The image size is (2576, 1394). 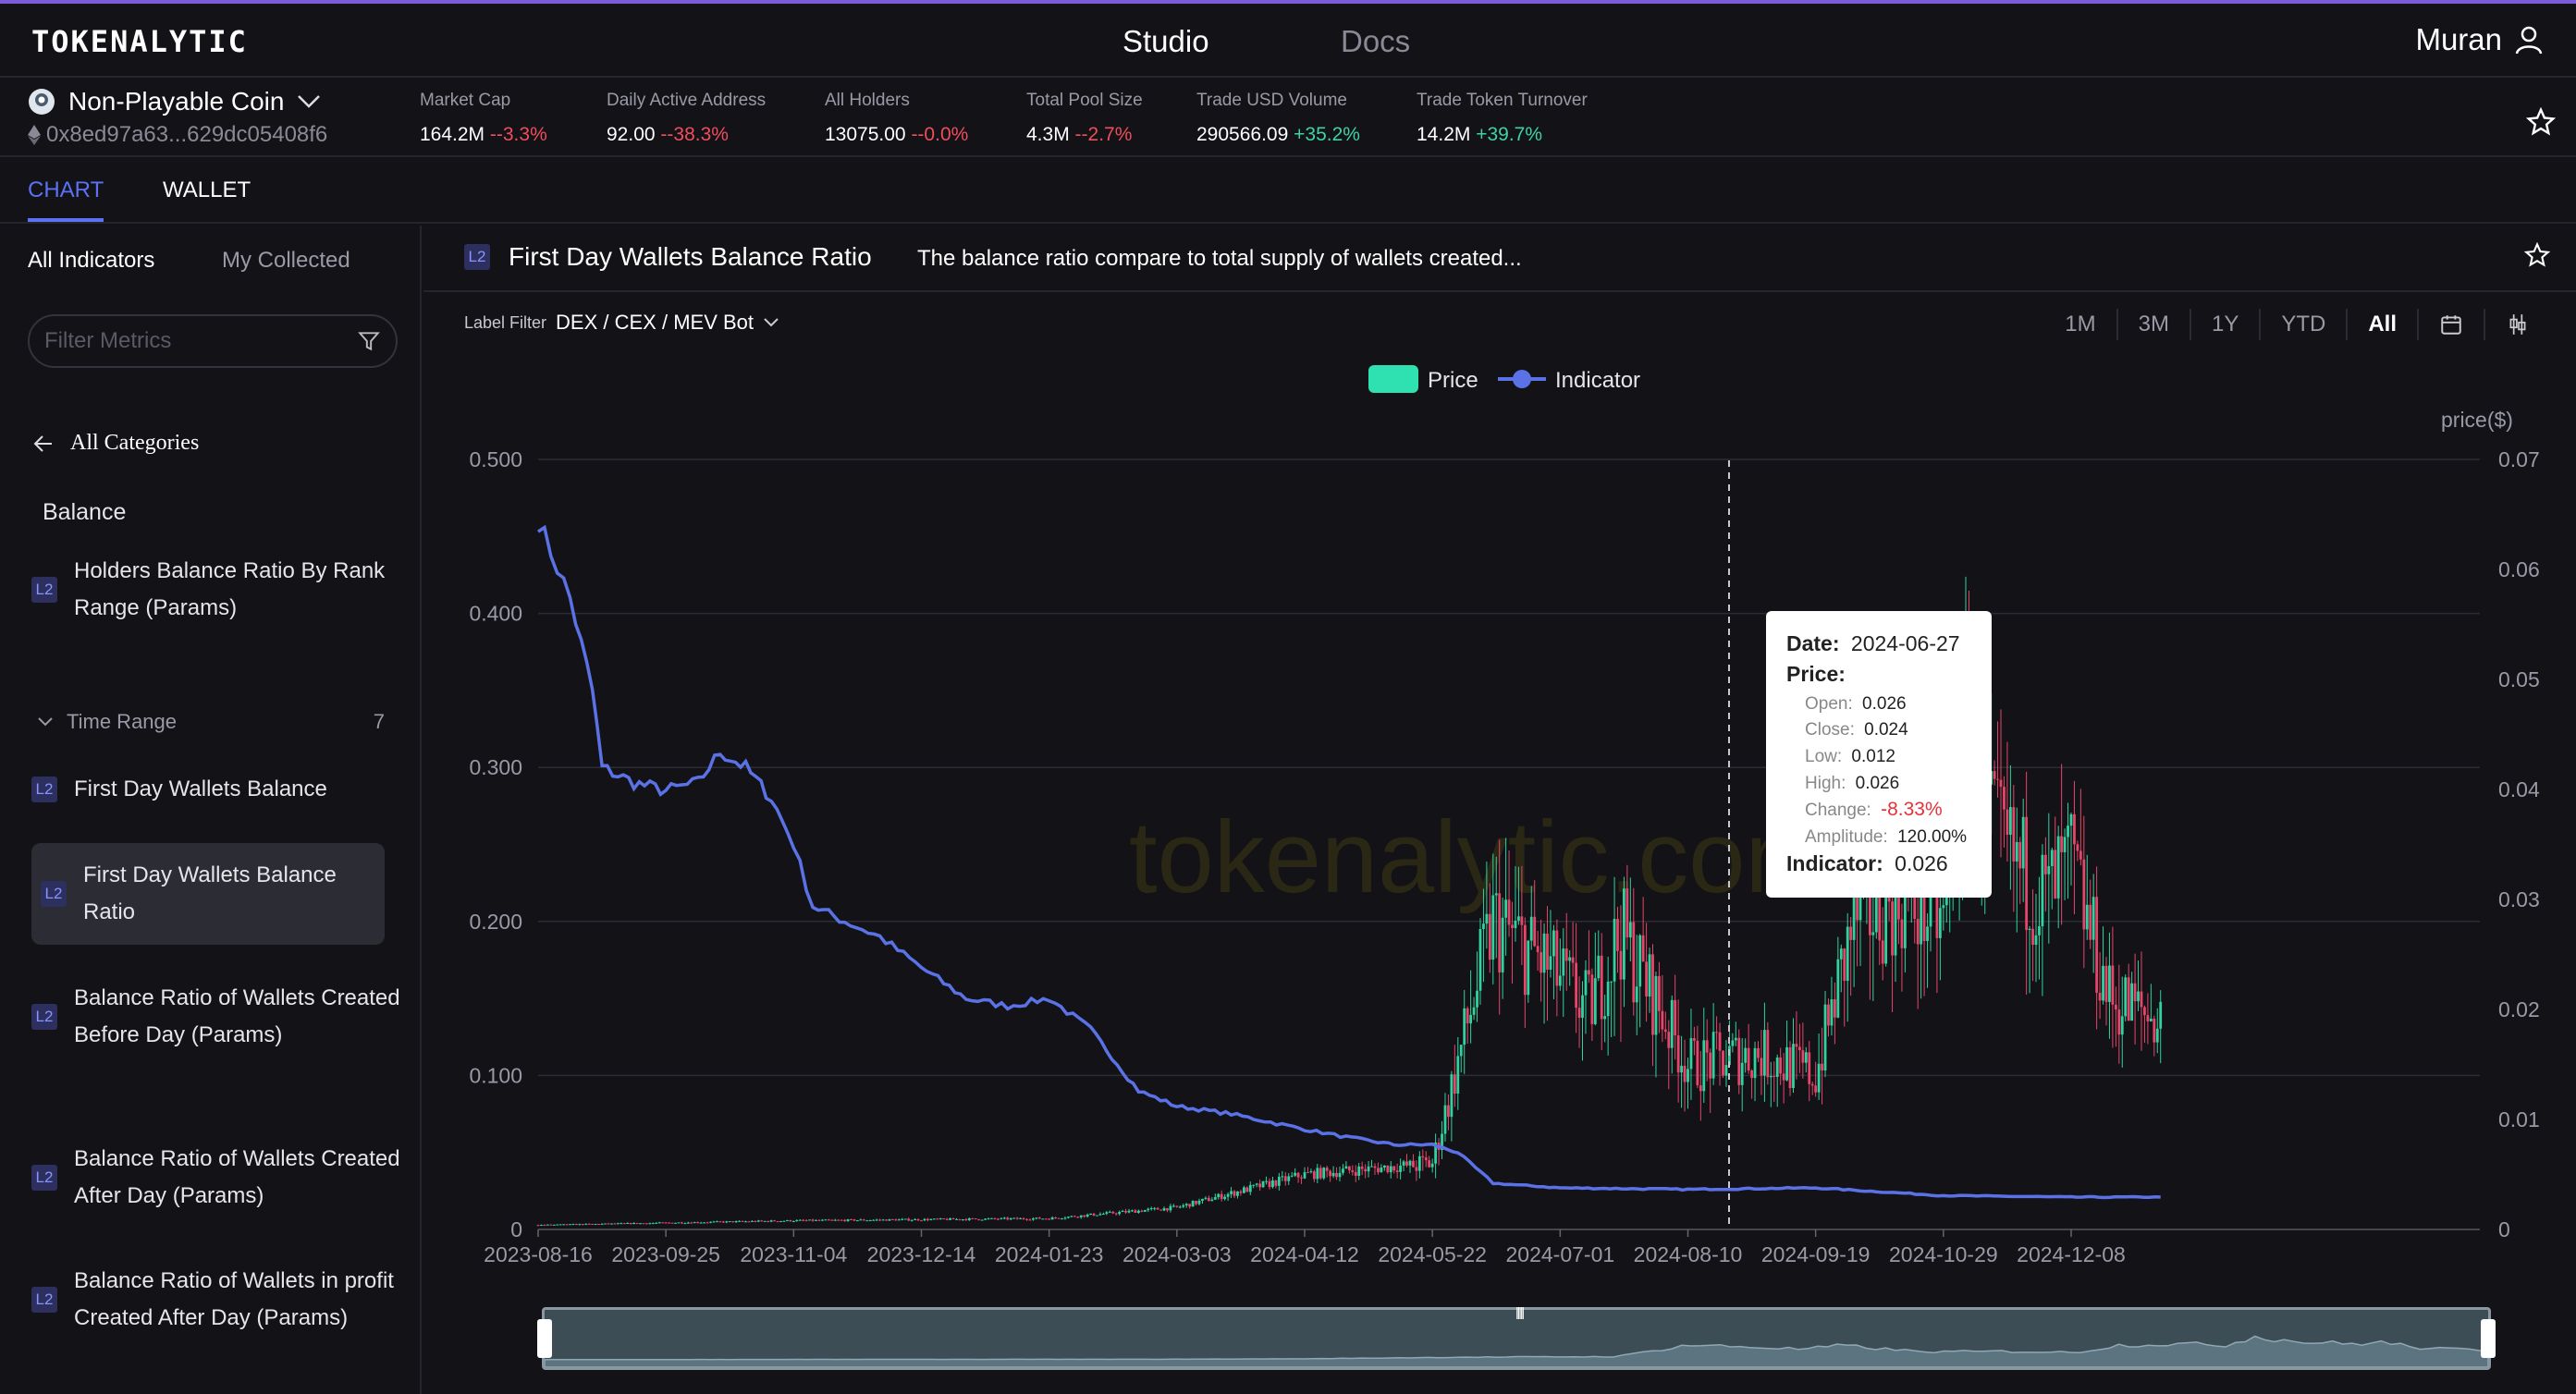 I want to click on tab-chart: CHART, so click(x=66, y=190).